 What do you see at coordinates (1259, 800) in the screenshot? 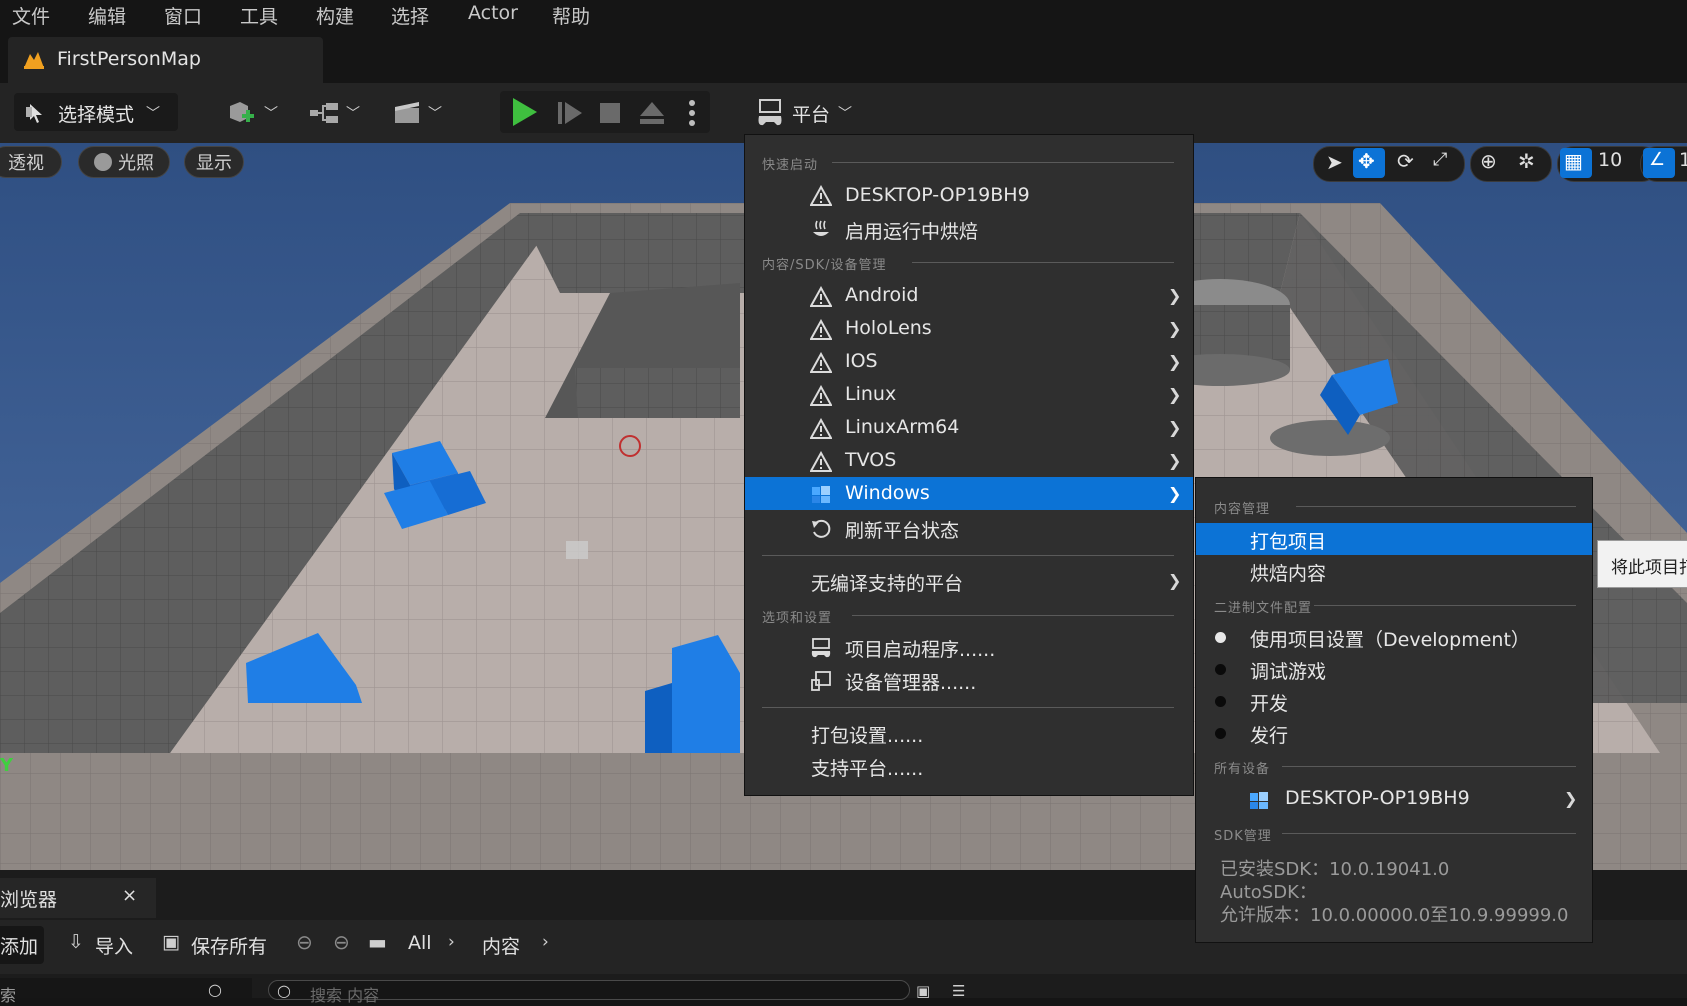
I see `windows-icon` at bounding box center [1259, 800].